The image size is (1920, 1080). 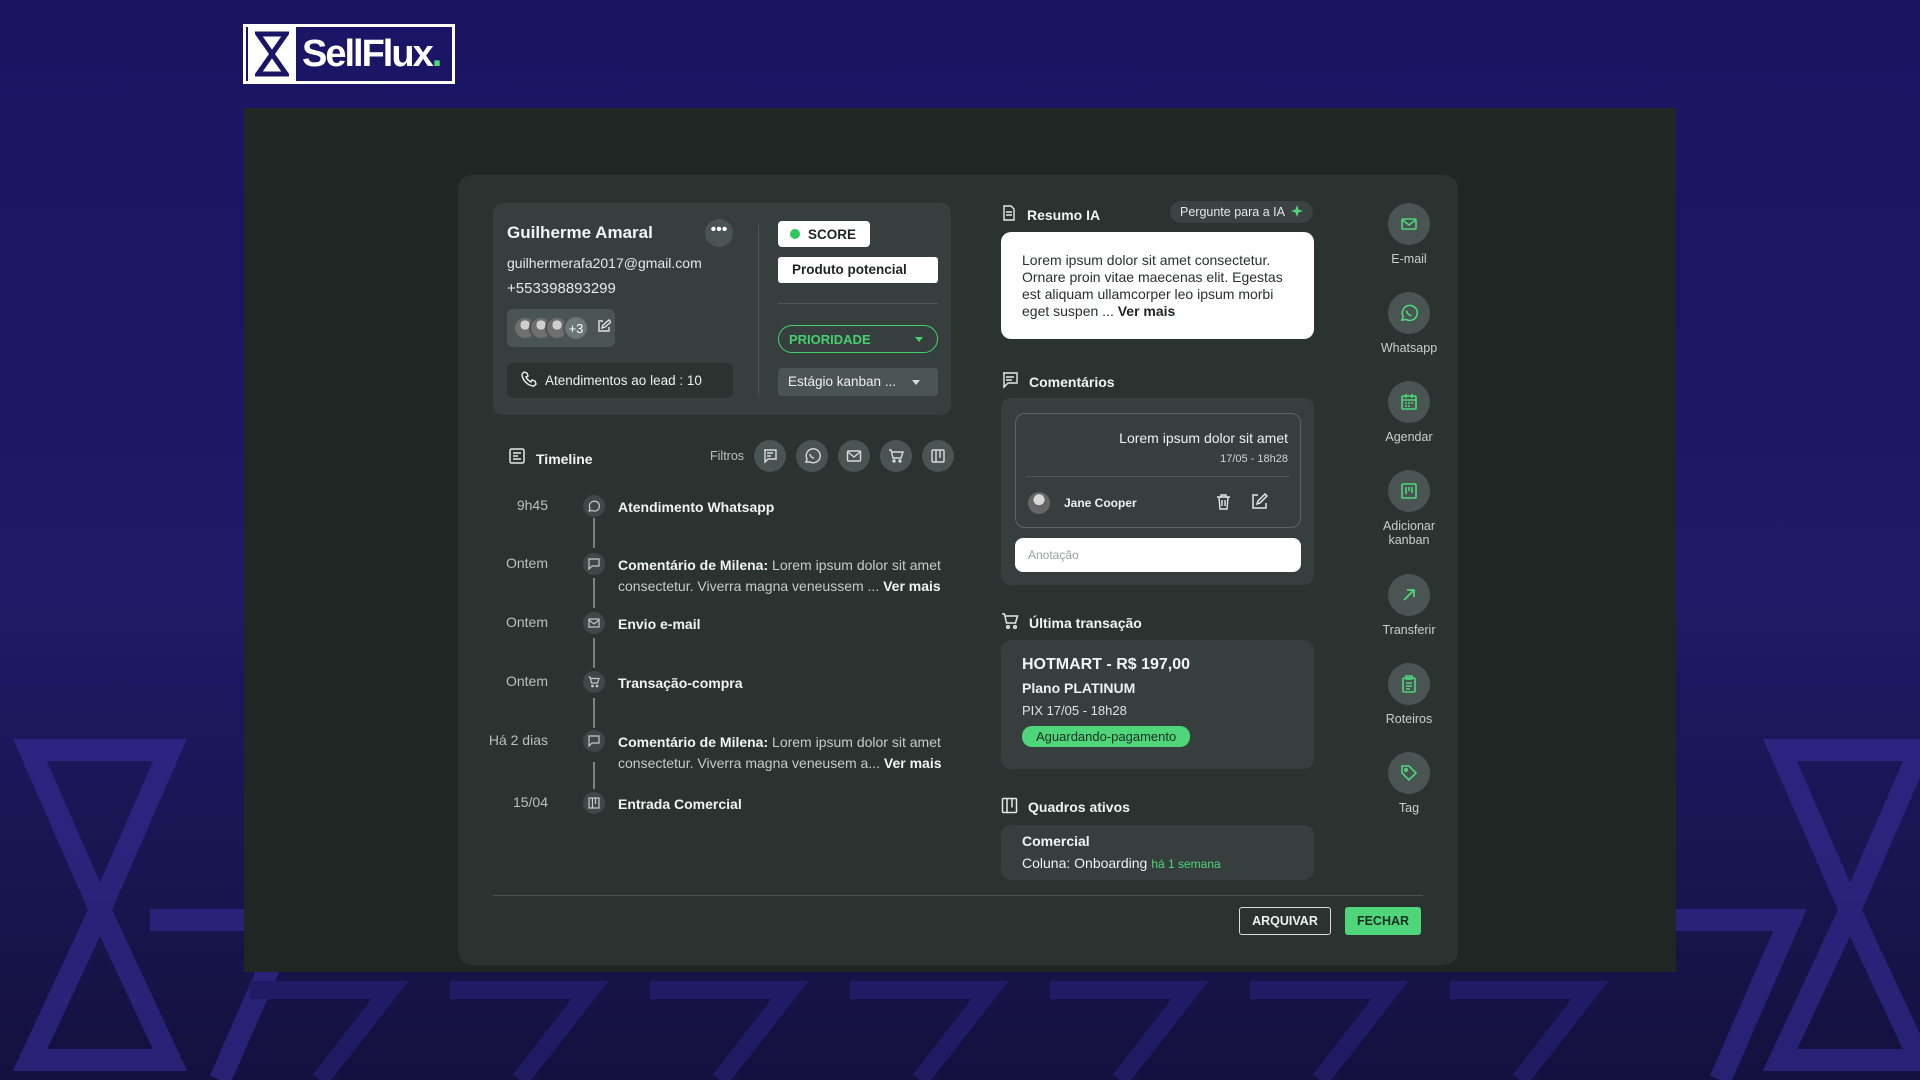 I want to click on filter-cart-button, so click(x=896, y=456).